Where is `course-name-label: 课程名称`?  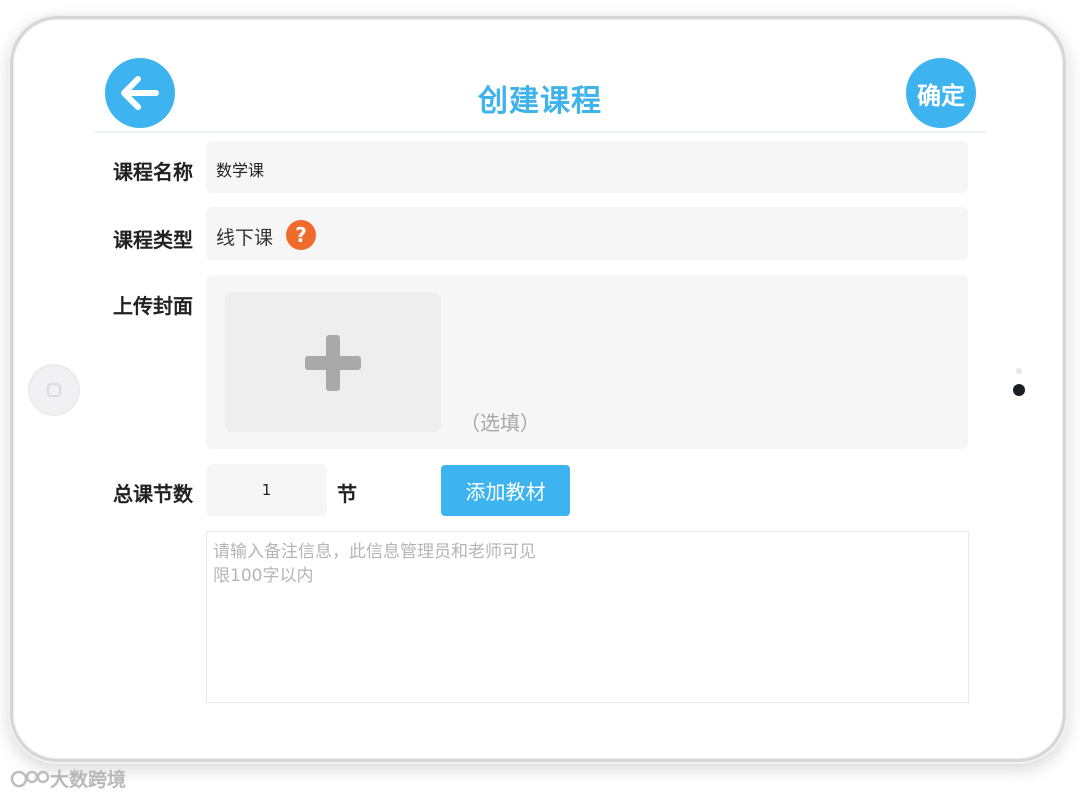
course-name-label: 课程名称 is located at coordinates (153, 172).